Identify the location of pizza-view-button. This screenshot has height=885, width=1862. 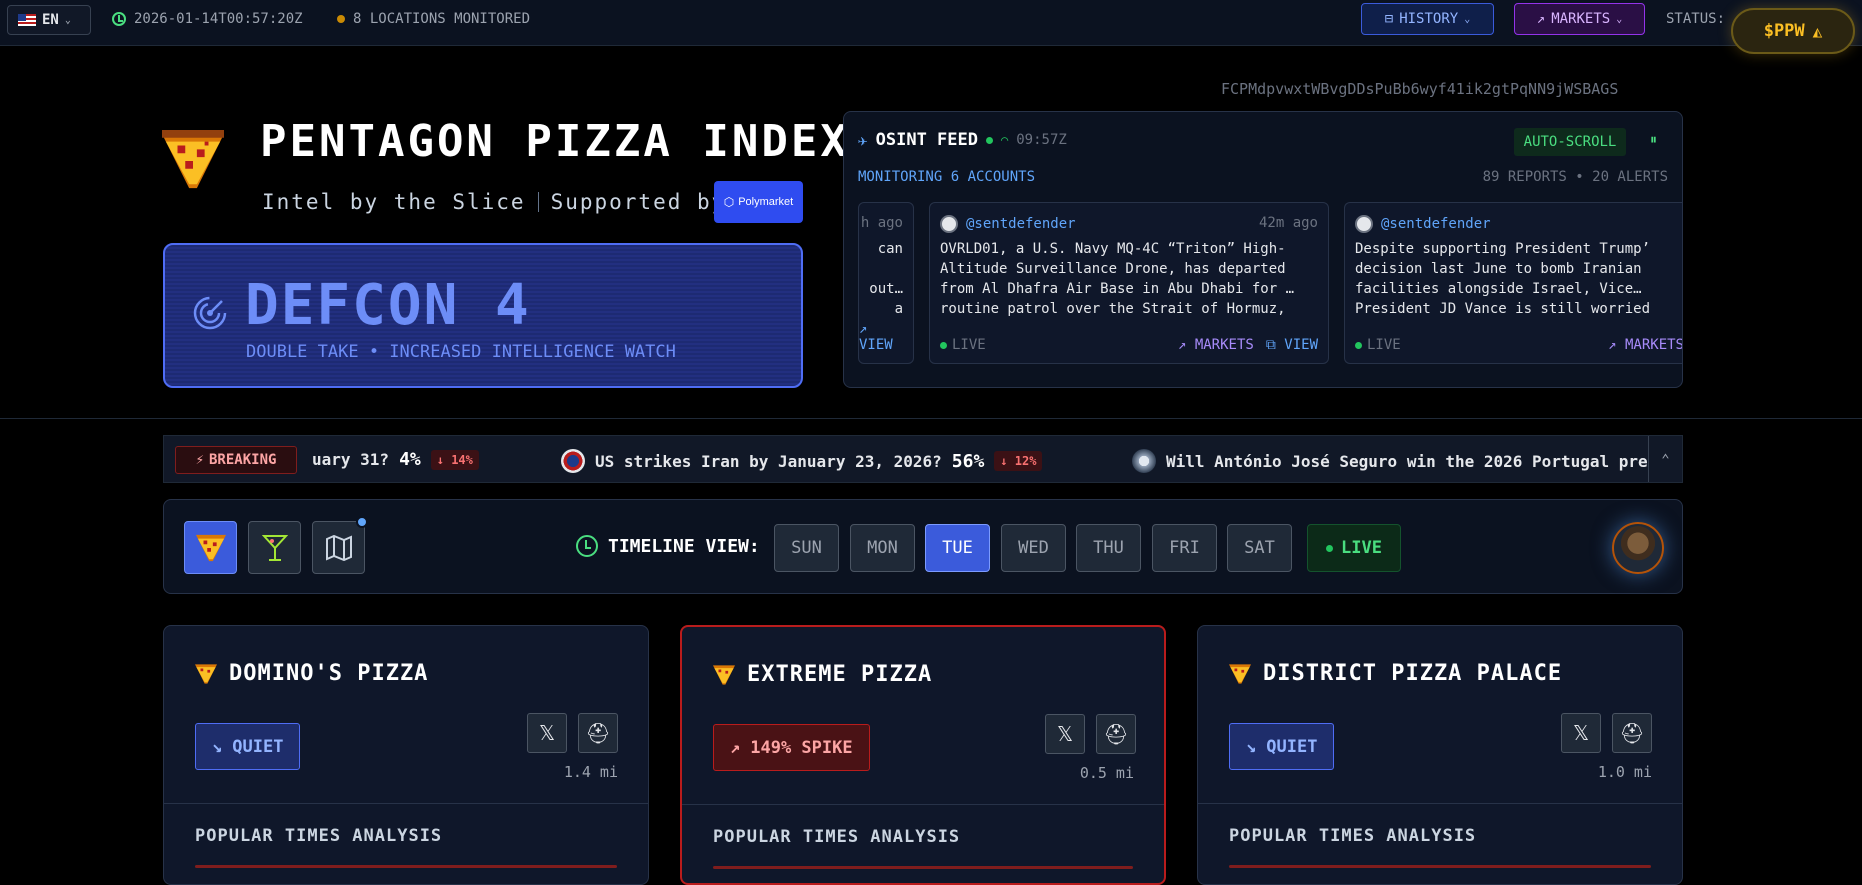
(210, 547).